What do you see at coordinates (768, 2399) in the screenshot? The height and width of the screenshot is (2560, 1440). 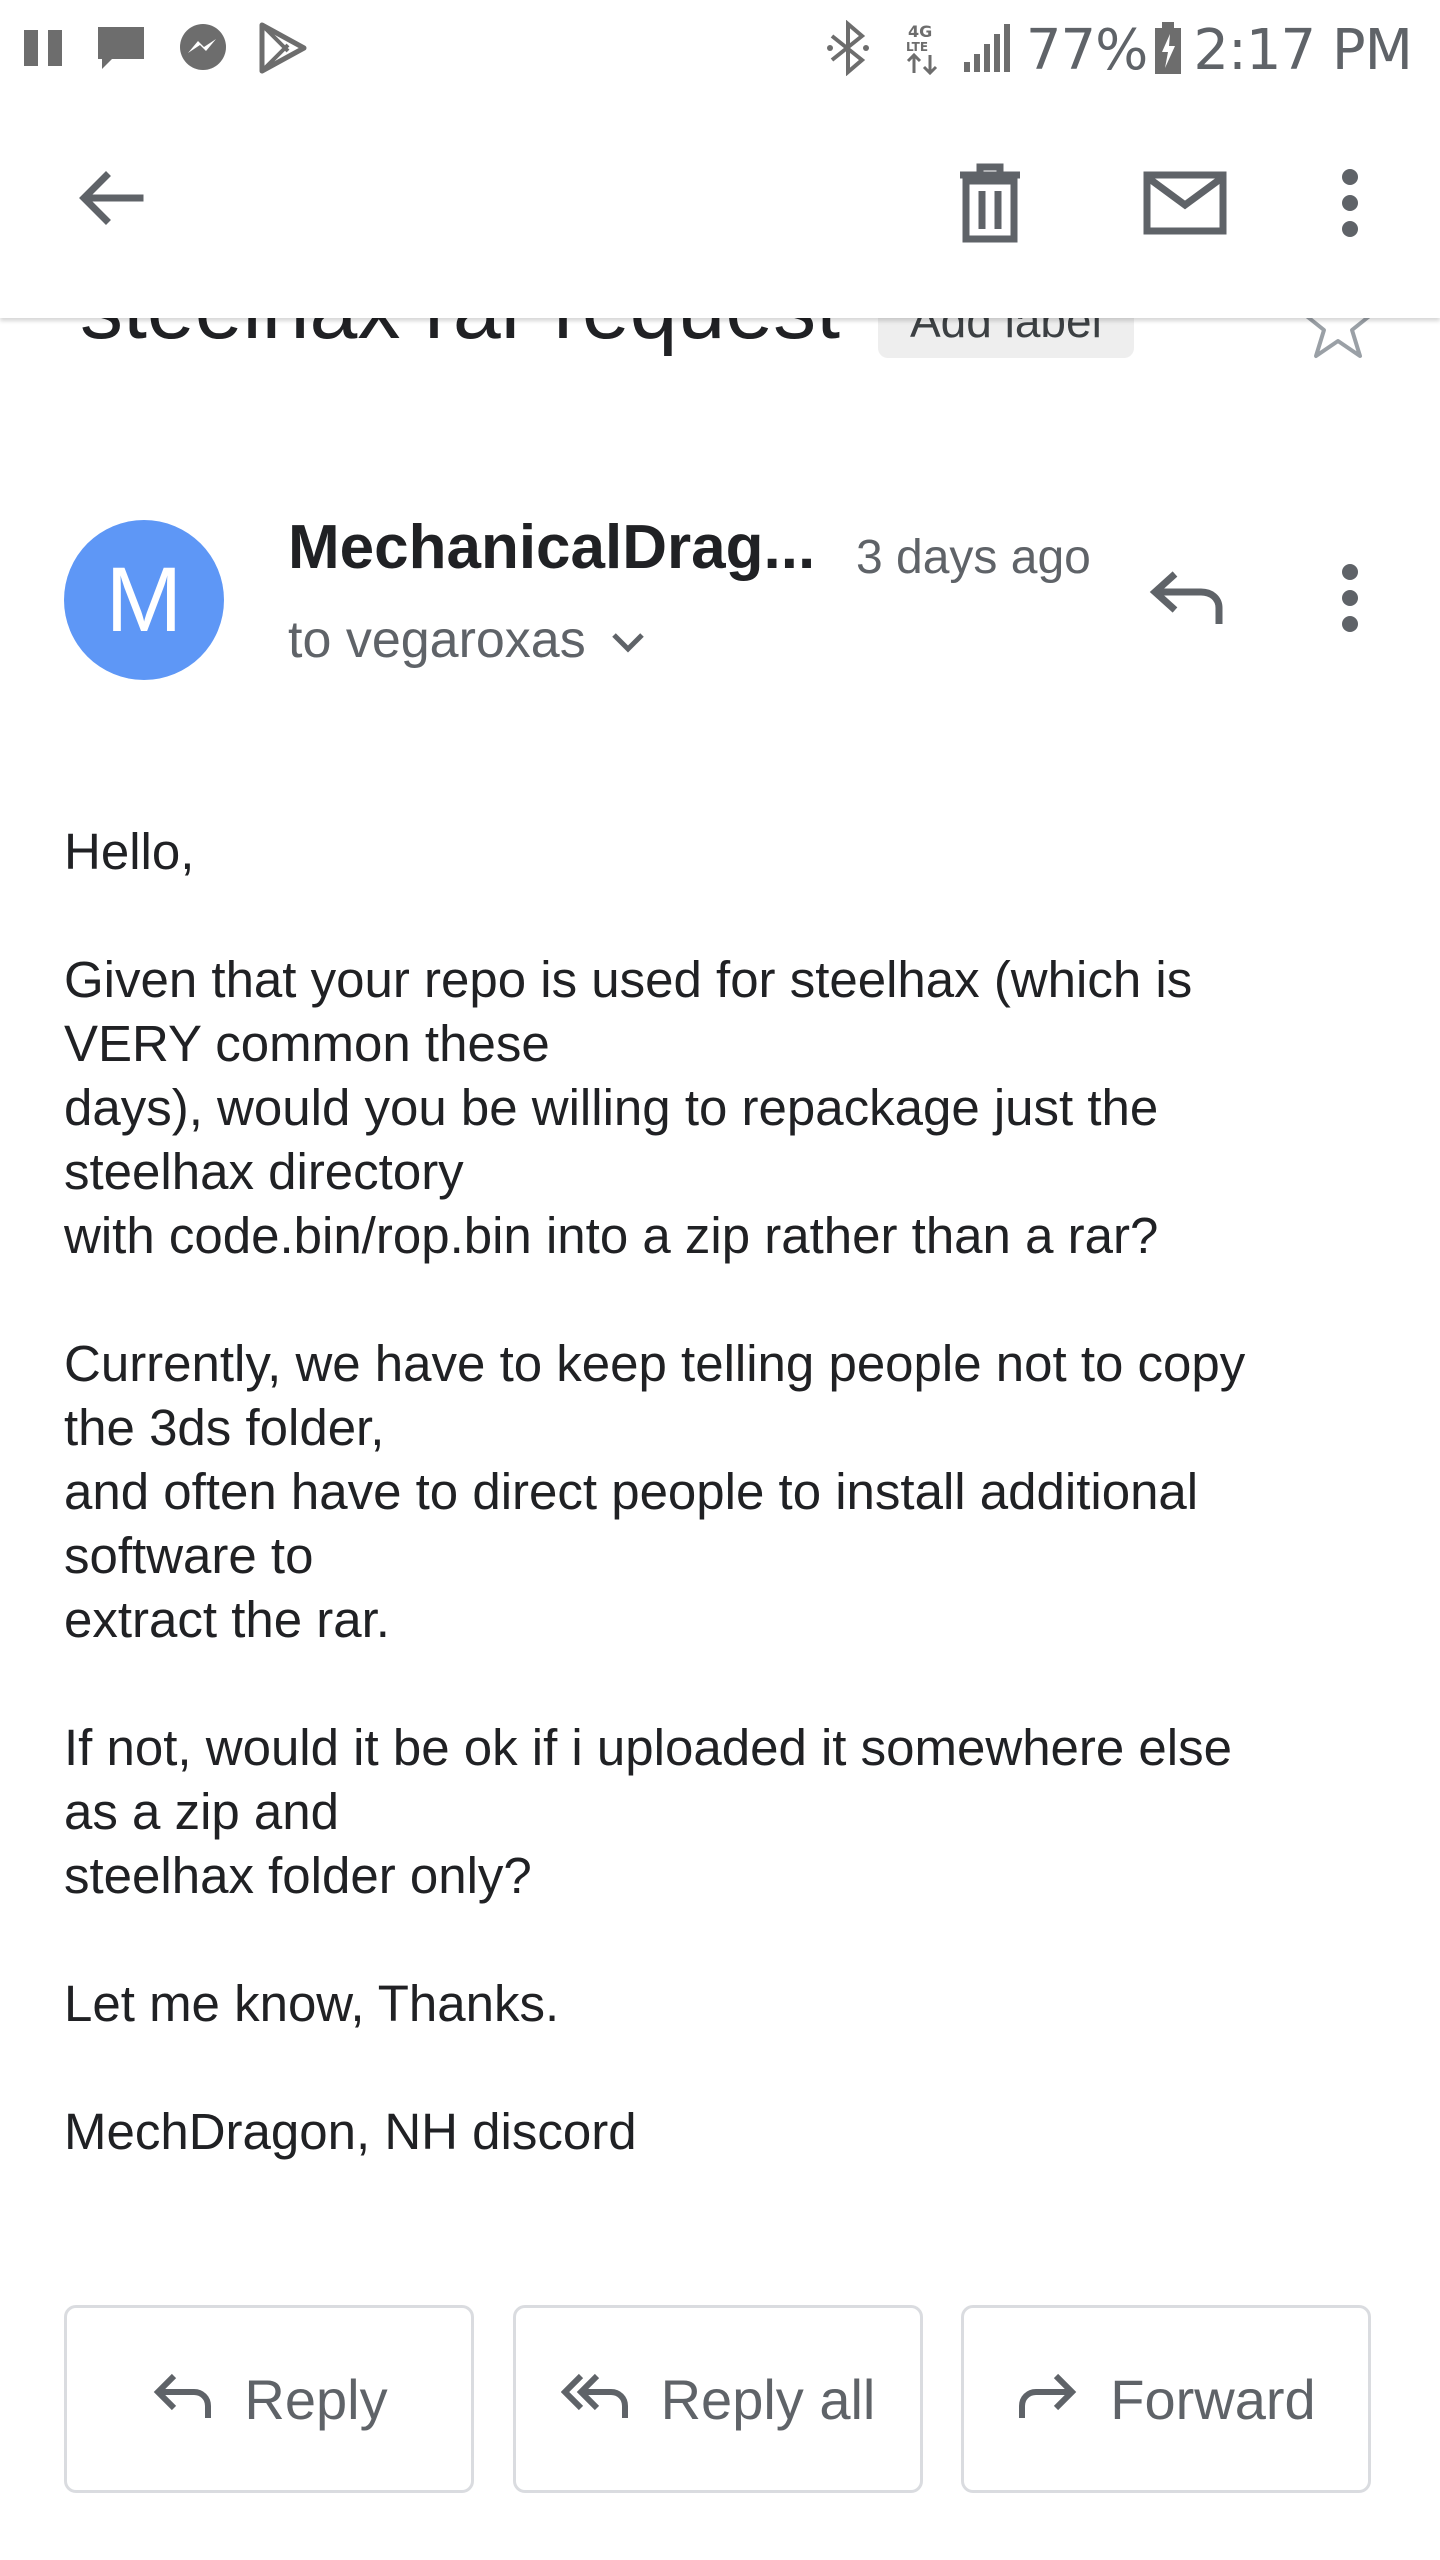 I see `reply-all-label: Reply all` at bounding box center [768, 2399].